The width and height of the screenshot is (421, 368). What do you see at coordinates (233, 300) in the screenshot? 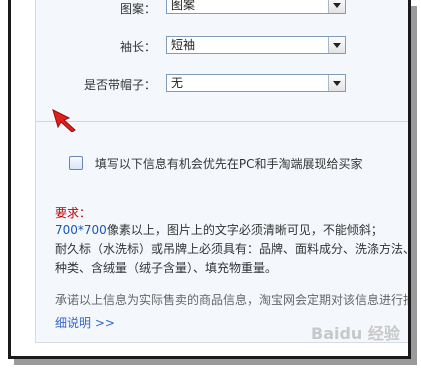
I see `commitment-note: 承诺以上信息为实际售卖的商品信息，淘宝网会定期对该信息进行抽查` at bounding box center [233, 300].